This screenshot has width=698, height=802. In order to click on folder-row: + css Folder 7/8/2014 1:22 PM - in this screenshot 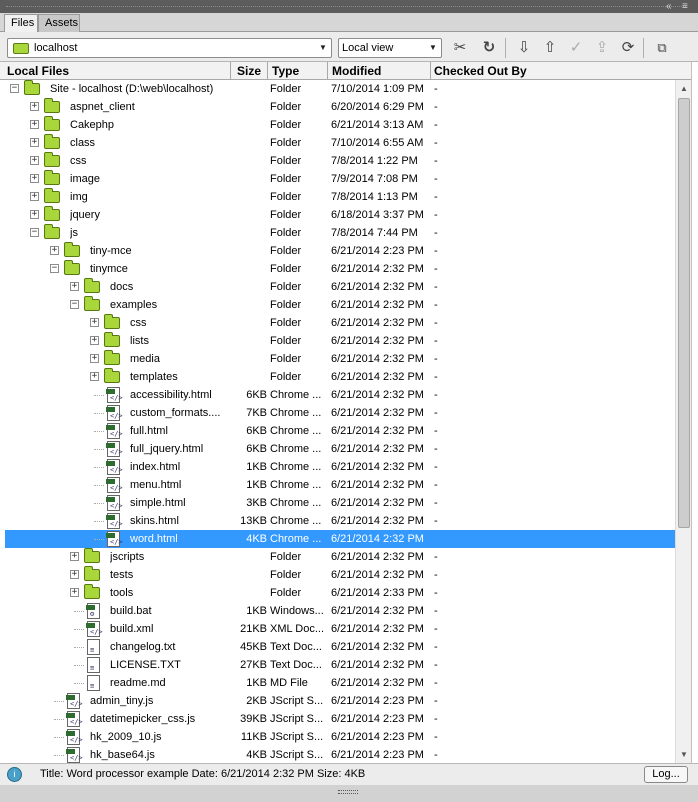, I will do `click(340, 161)`.